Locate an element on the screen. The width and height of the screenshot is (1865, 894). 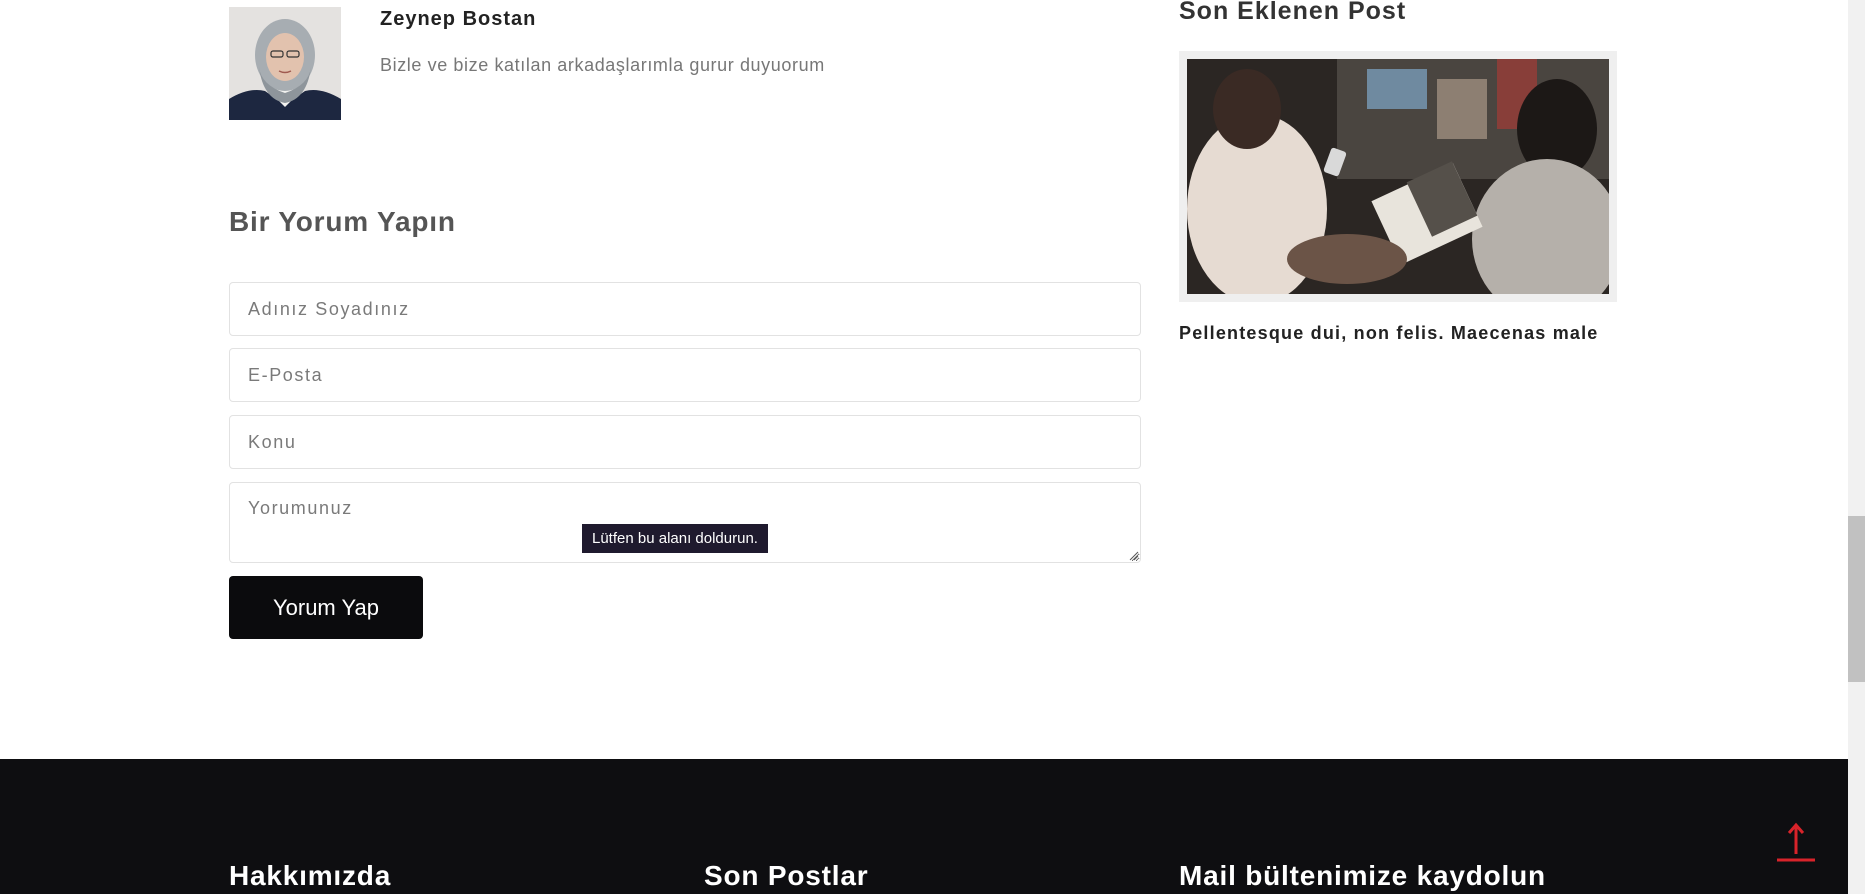
author-name: Zeynep Bostan is located at coordinates (458, 19).